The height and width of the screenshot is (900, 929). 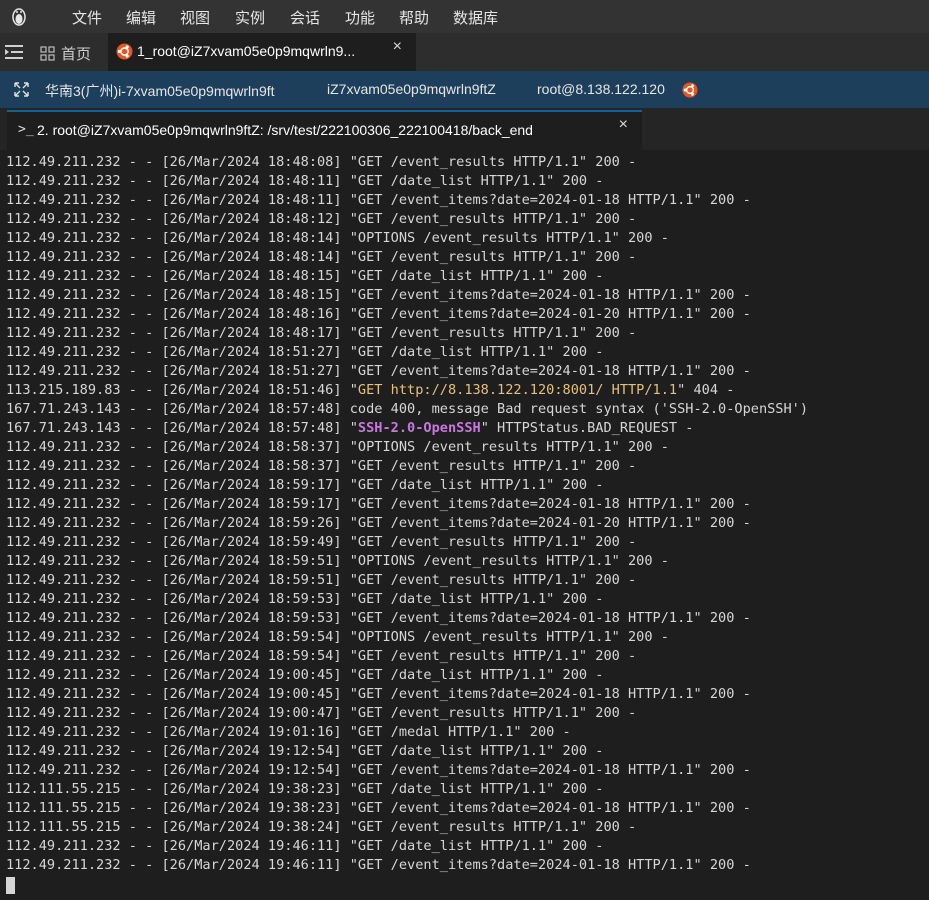 I want to click on menu-bar: 文件 编辑 视图 实例 会话 功能 帮助 数据库, so click(x=464, y=16).